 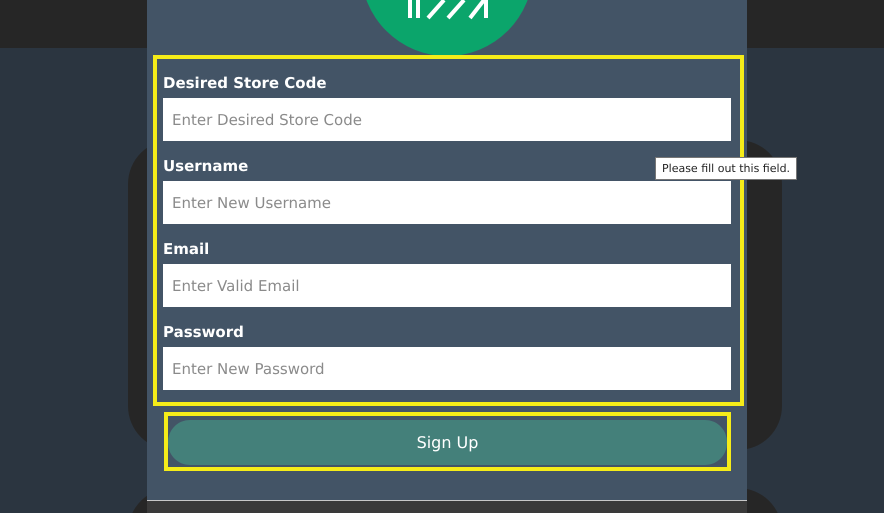 I want to click on field-label: Username, so click(x=205, y=166).